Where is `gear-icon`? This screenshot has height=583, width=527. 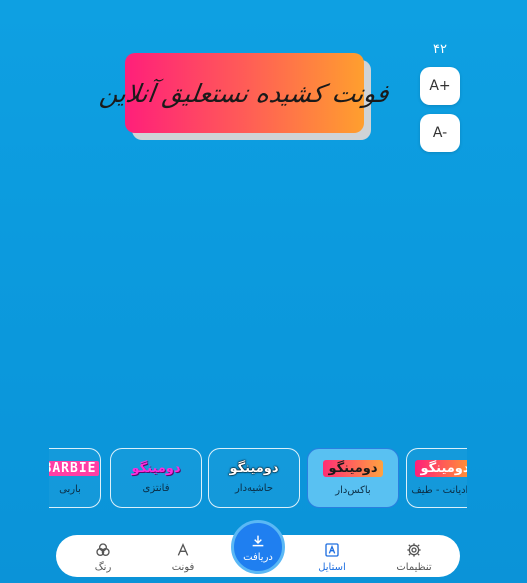
gear-icon is located at coordinates (414, 550).